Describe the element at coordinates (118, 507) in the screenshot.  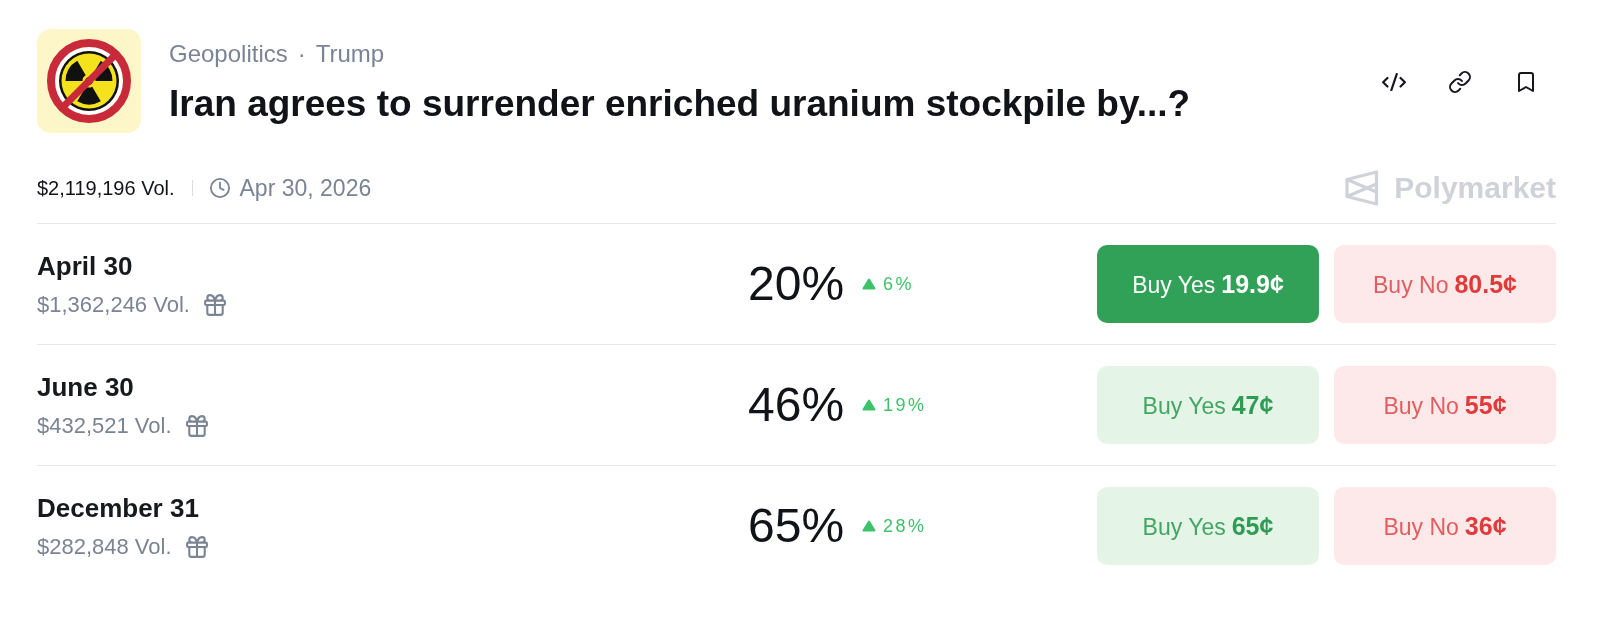
I see `outcome-label: December 31` at that location.